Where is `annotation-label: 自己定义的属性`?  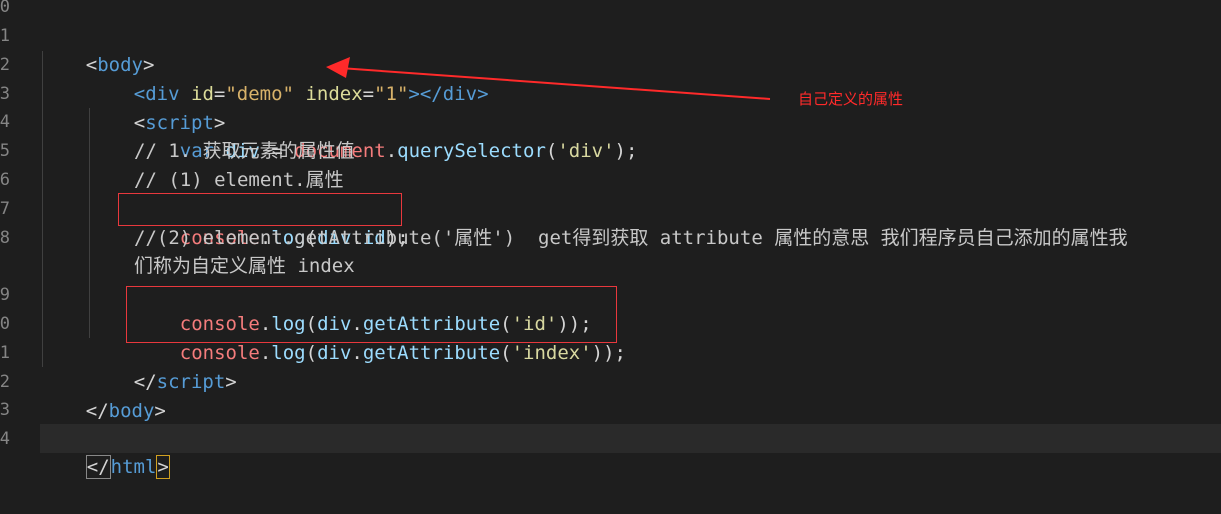
annotation-label: 自己定义的属性 is located at coordinates (851, 99).